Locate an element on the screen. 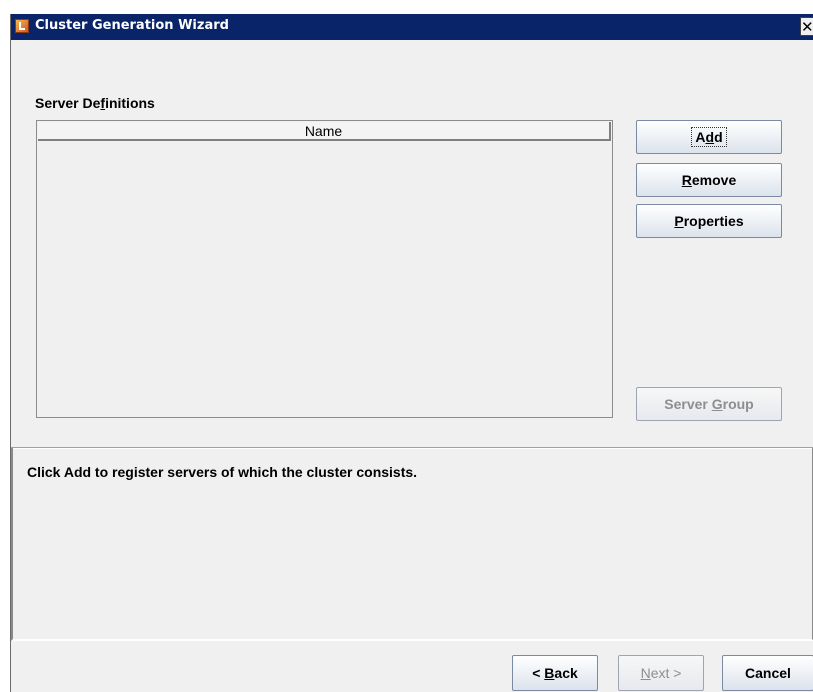  title-bar: Cluster Generation Wizard ✕ is located at coordinates (412, 27).